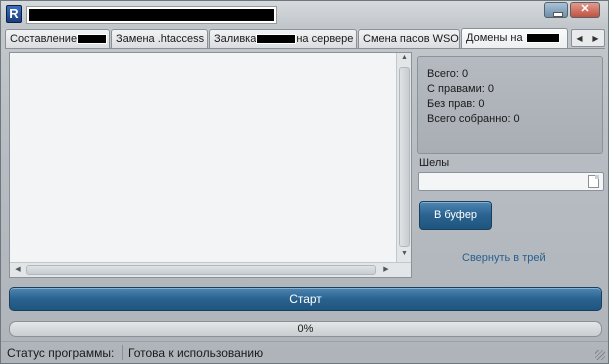 The image size is (609, 364). Describe the element at coordinates (196, 353) in the screenshot. I see `status-value: Готова к использованию` at that location.